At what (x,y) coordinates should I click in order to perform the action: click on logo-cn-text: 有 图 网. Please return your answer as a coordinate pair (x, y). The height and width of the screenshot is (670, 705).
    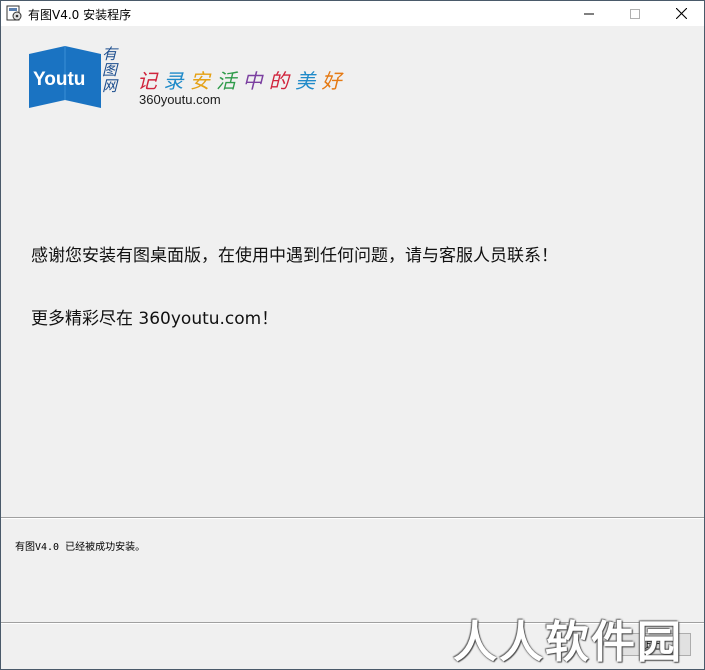
    Looking at the image, I should click on (115, 70).